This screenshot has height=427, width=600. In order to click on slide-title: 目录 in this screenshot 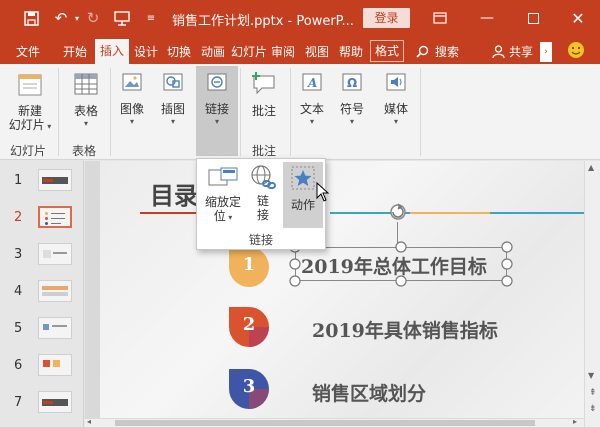, I will do `click(174, 193)`.